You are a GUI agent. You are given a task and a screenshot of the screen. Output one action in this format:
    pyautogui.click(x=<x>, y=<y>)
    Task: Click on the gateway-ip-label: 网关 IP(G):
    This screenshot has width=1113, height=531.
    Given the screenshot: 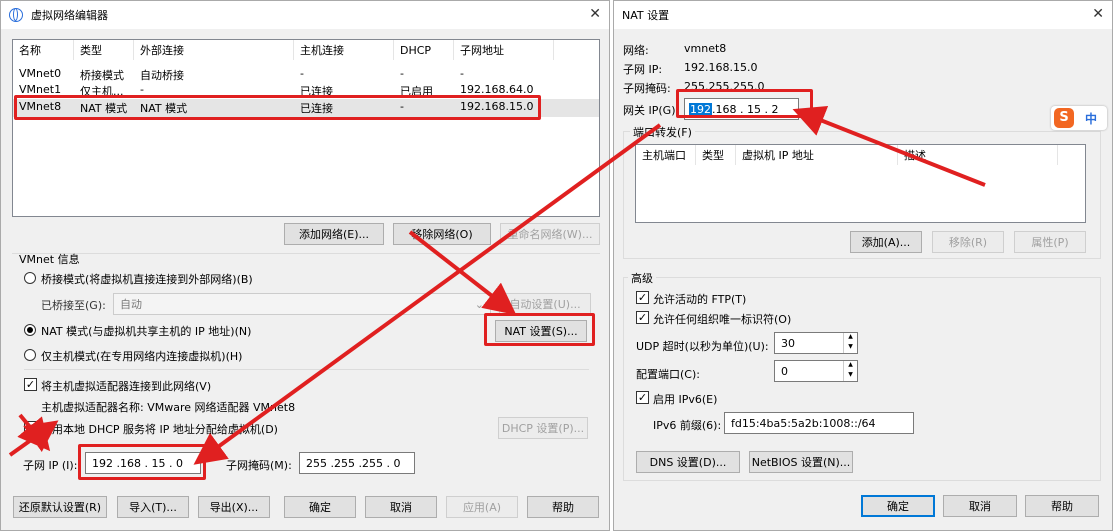 What is the action you would take?
    pyautogui.click(x=651, y=110)
    